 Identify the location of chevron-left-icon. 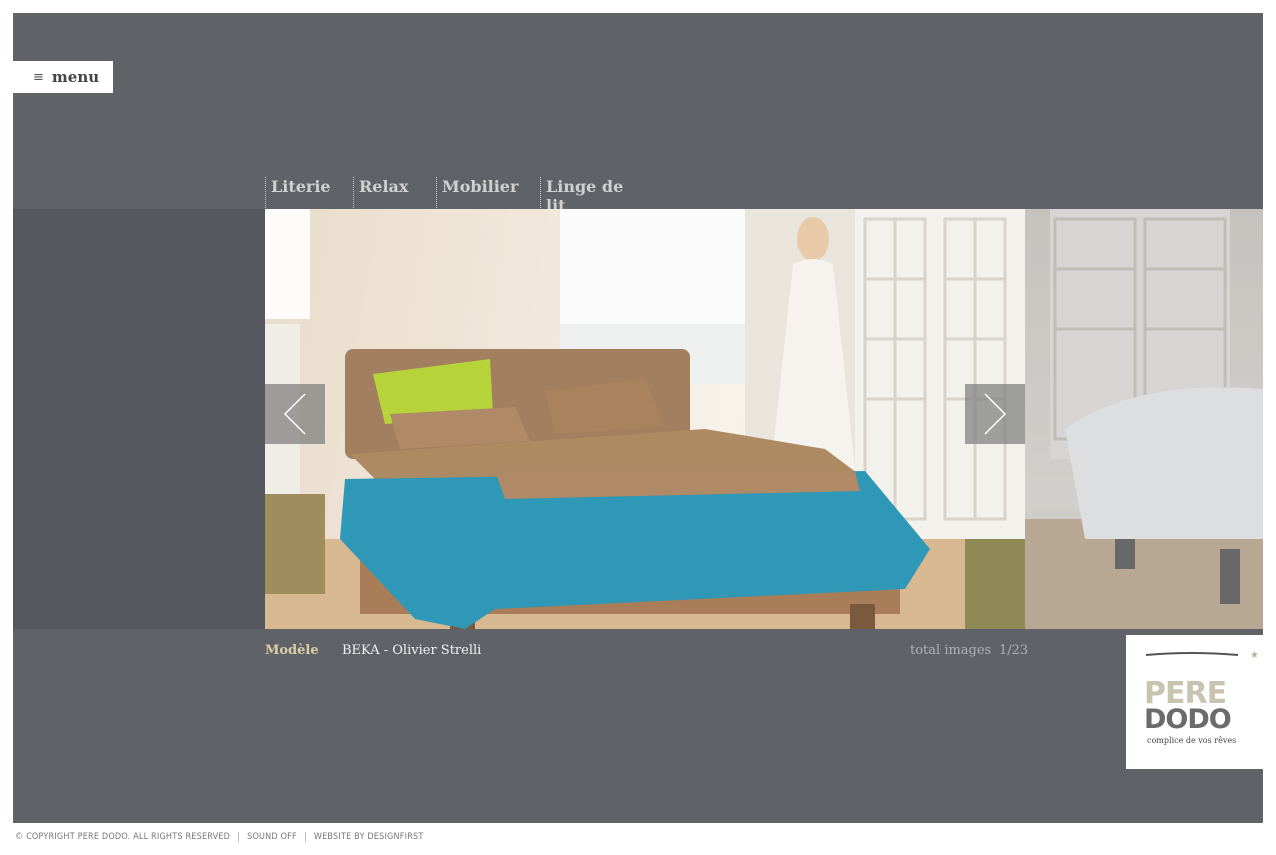
(294, 414).